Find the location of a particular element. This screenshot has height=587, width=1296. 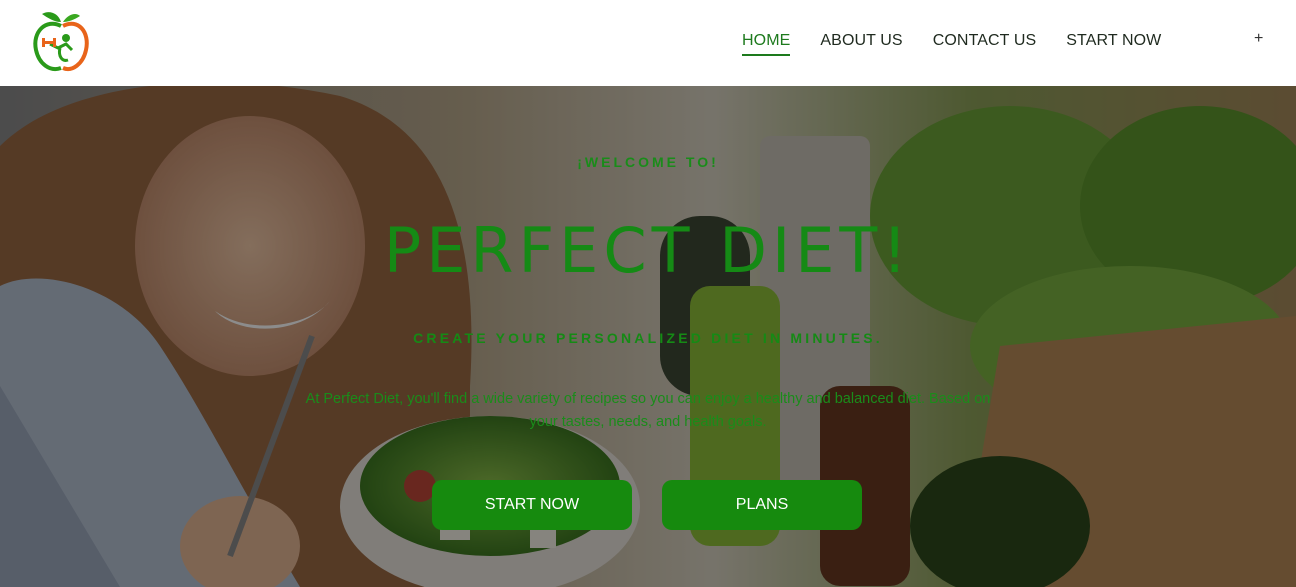

main-nav: HOME ABOUT US CONTACT US START NOW is located at coordinates (951, 44).